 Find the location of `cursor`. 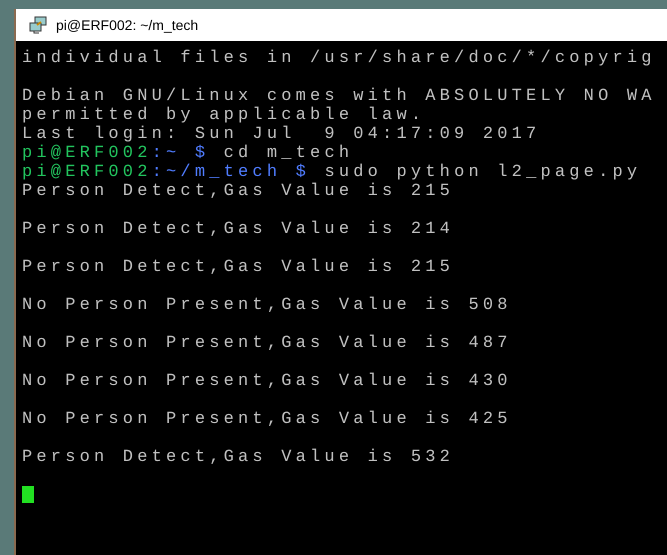

cursor is located at coordinates (28, 495).